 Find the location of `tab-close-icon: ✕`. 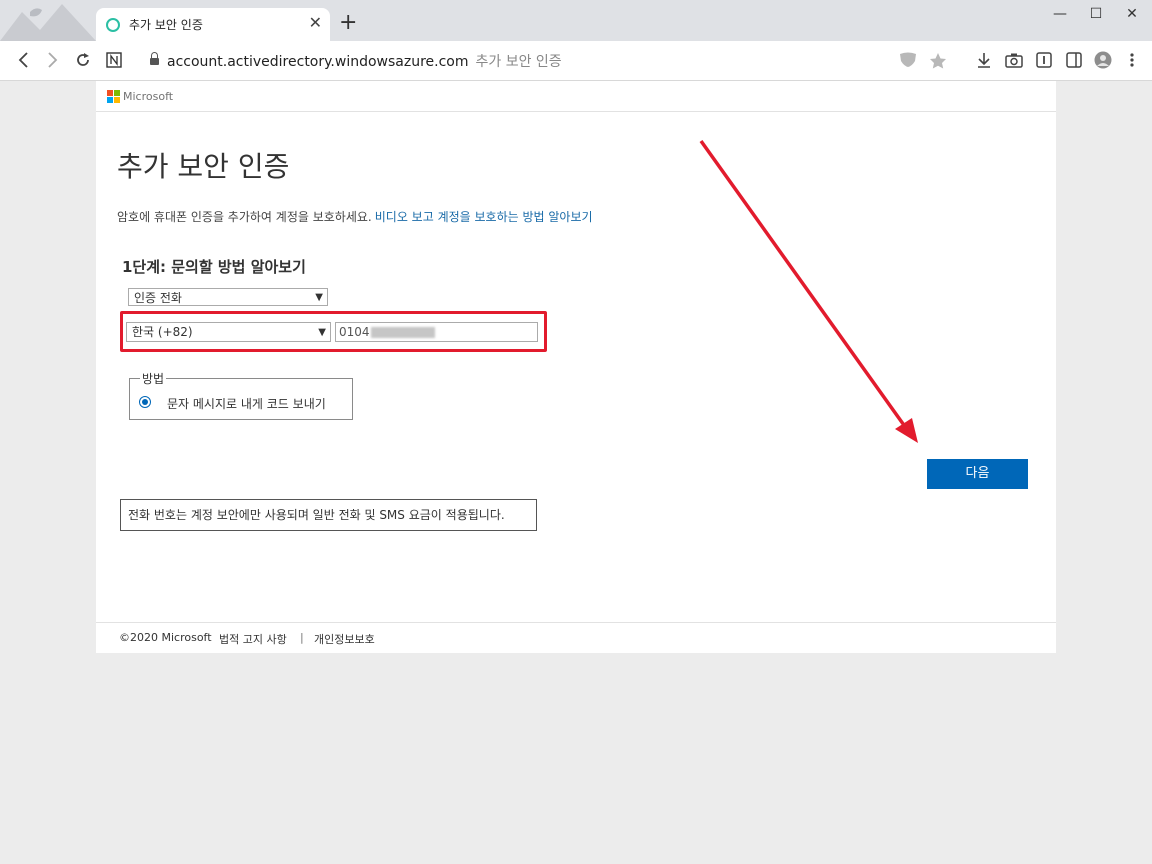

tab-close-icon: ✕ is located at coordinates (315, 22).